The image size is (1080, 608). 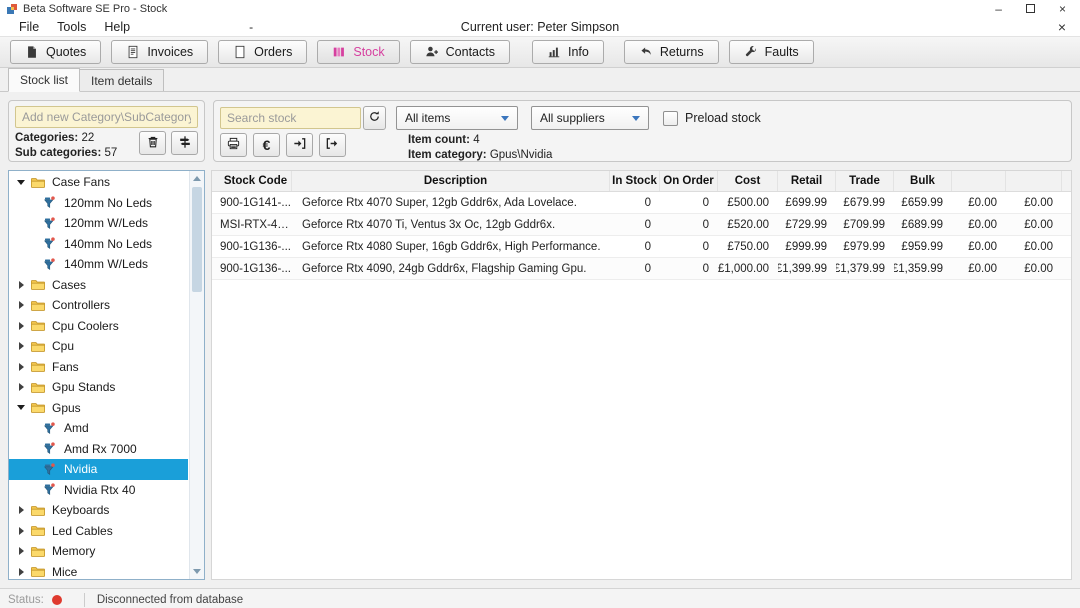 I want to click on chevron-down-icon, so click(x=636, y=118).